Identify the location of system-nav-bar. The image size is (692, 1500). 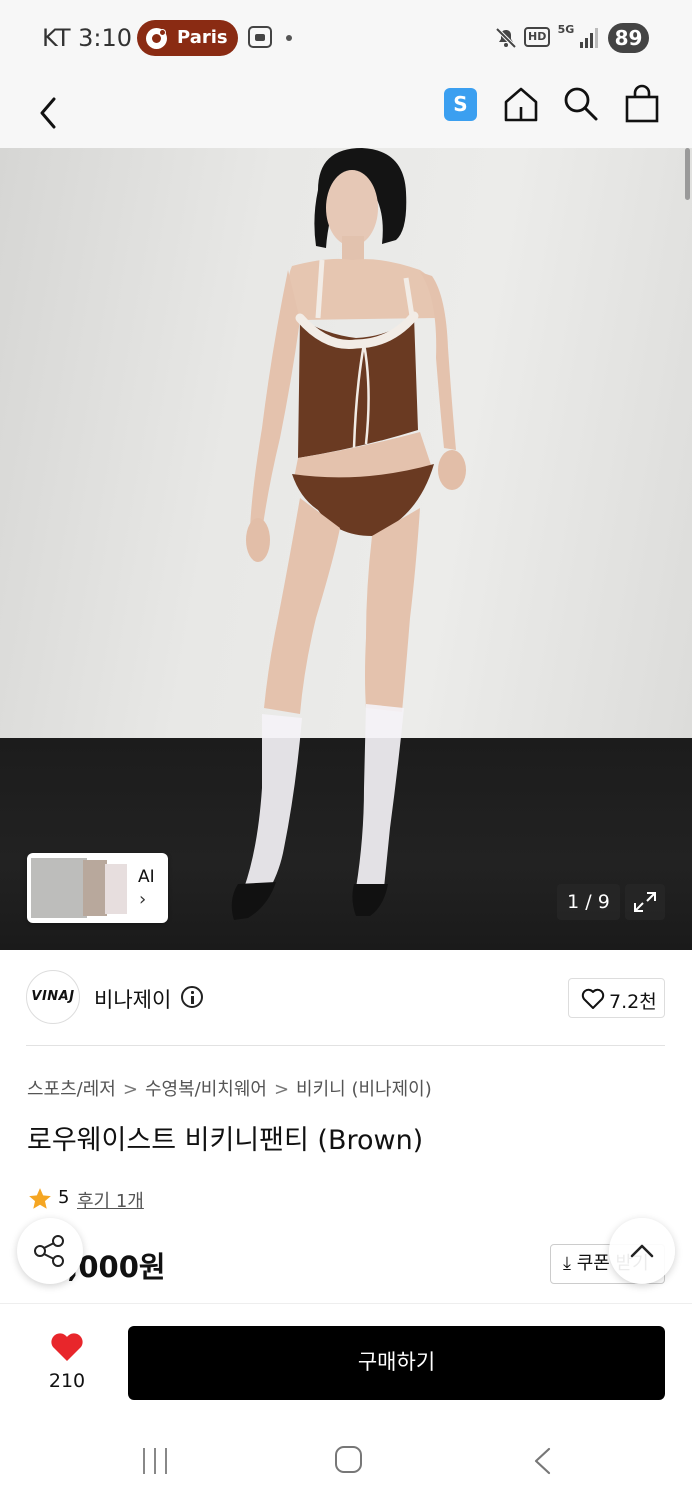
(346, 1460).